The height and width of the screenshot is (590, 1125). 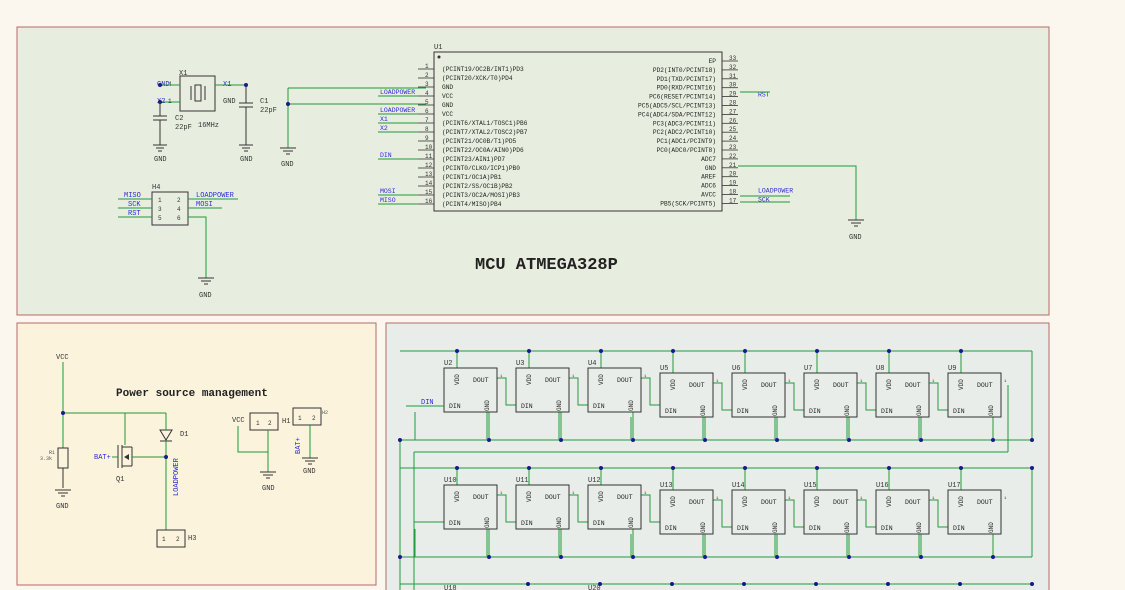 What do you see at coordinates (682, 97) in the screenshot?
I see `mcu-pin-name: PC6(RESET/PCINT14)` at bounding box center [682, 97].